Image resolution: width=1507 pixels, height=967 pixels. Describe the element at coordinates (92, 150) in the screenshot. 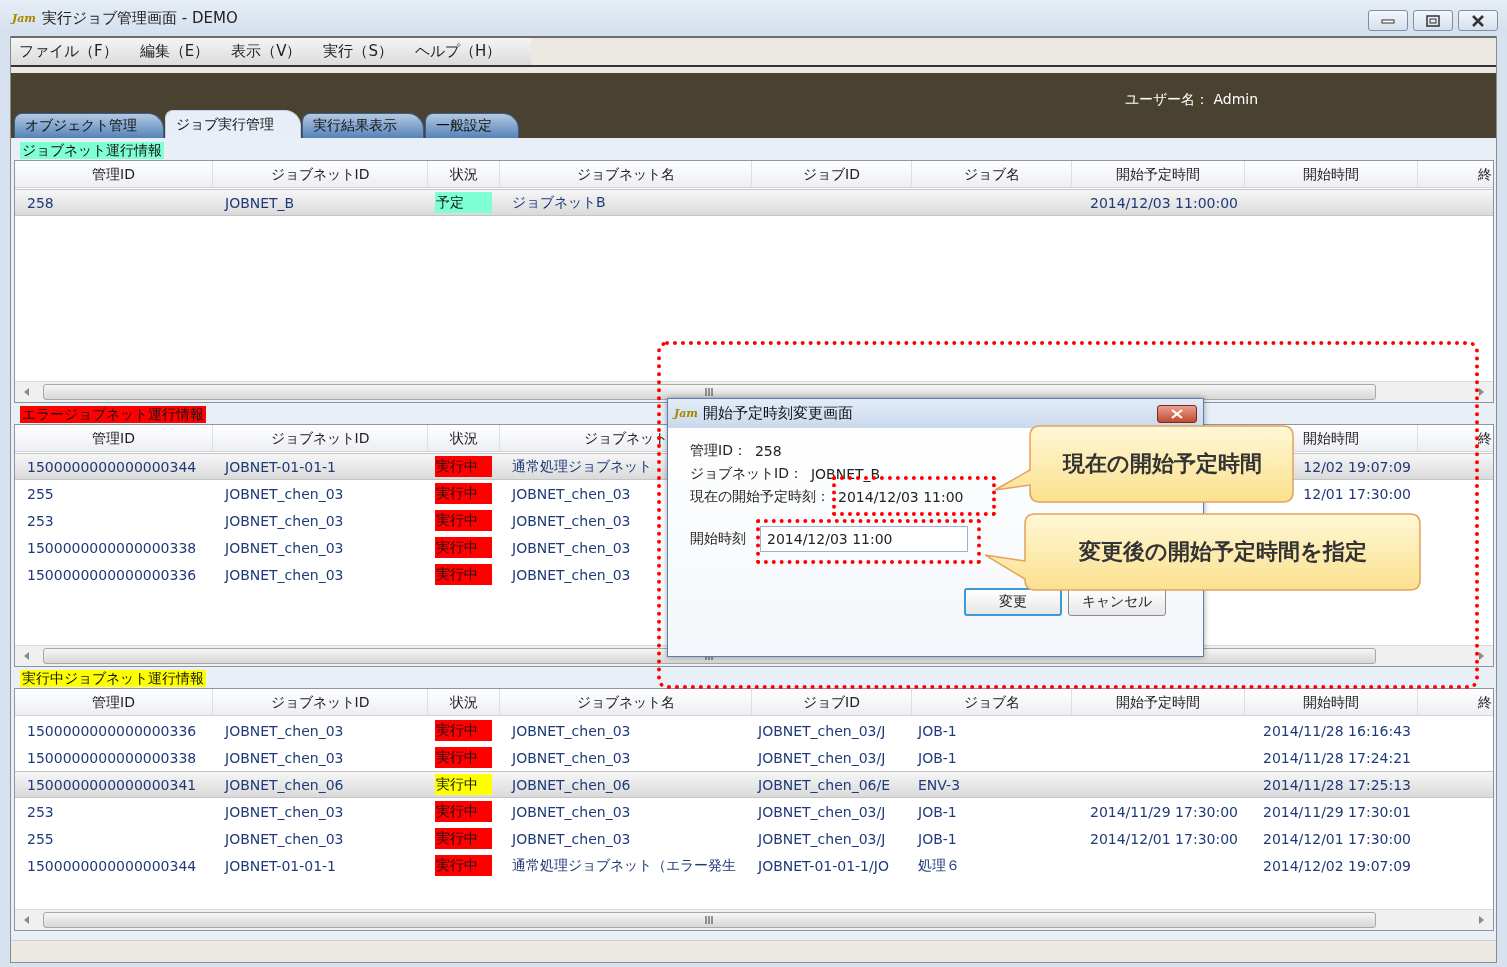

I see `section-title: ジョブネット運行情報` at that location.